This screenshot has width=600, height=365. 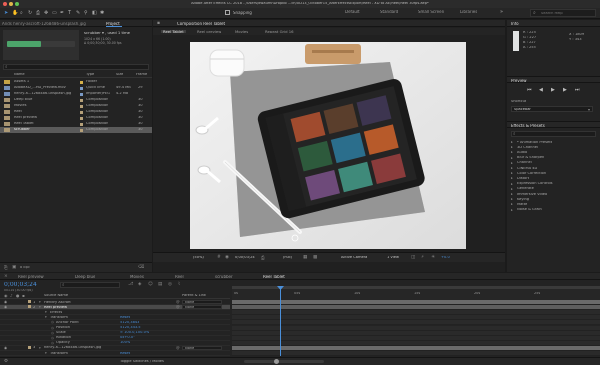 What do you see at coordinates (198, 258) in the screenshot?
I see `magnification-dropdown: (50%)` at bounding box center [198, 258].